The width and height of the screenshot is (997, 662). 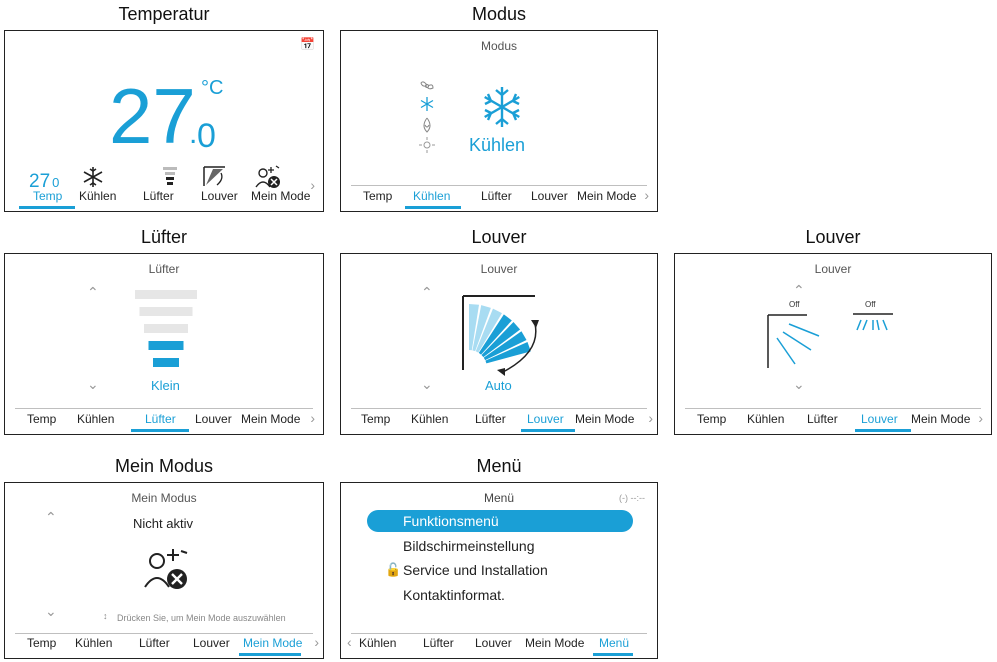 What do you see at coordinates (165, 385) in the screenshot?
I see `fan-level-label: Klein` at bounding box center [165, 385].